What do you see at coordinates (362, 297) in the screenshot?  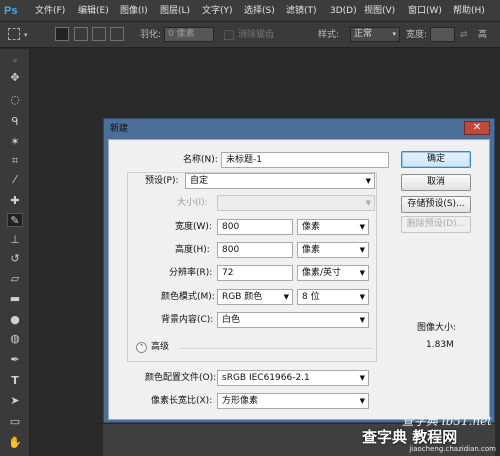 I see `bit-depth-dropdown-icon: ▼` at bounding box center [362, 297].